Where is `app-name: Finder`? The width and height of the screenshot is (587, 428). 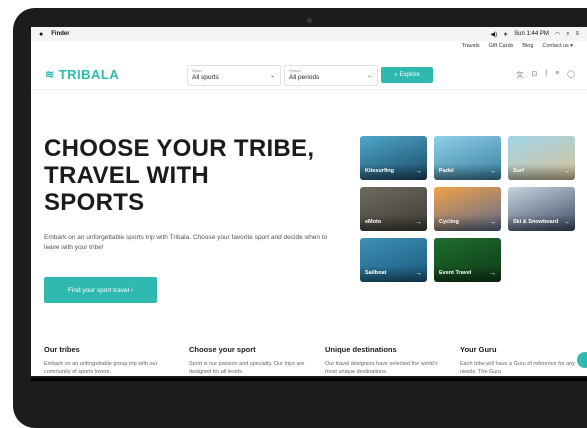 app-name: Finder is located at coordinates (60, 34).